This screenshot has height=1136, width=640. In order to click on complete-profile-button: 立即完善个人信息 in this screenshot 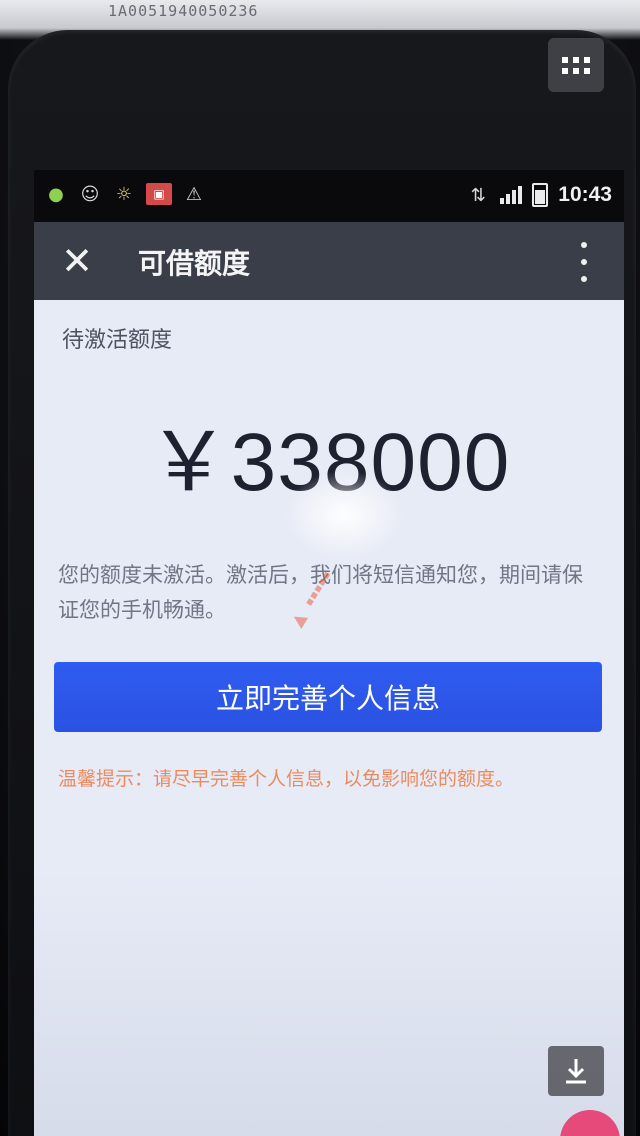, I will do `click(328, 697)`.